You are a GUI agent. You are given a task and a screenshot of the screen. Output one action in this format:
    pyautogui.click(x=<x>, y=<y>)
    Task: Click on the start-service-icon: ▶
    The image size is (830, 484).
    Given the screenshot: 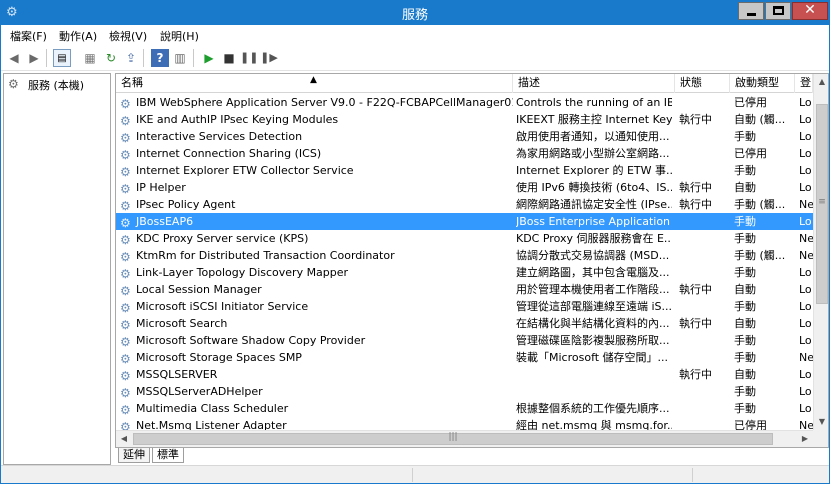 What is the action you would take?
    pyautogui.click(x=209, y=58)
    